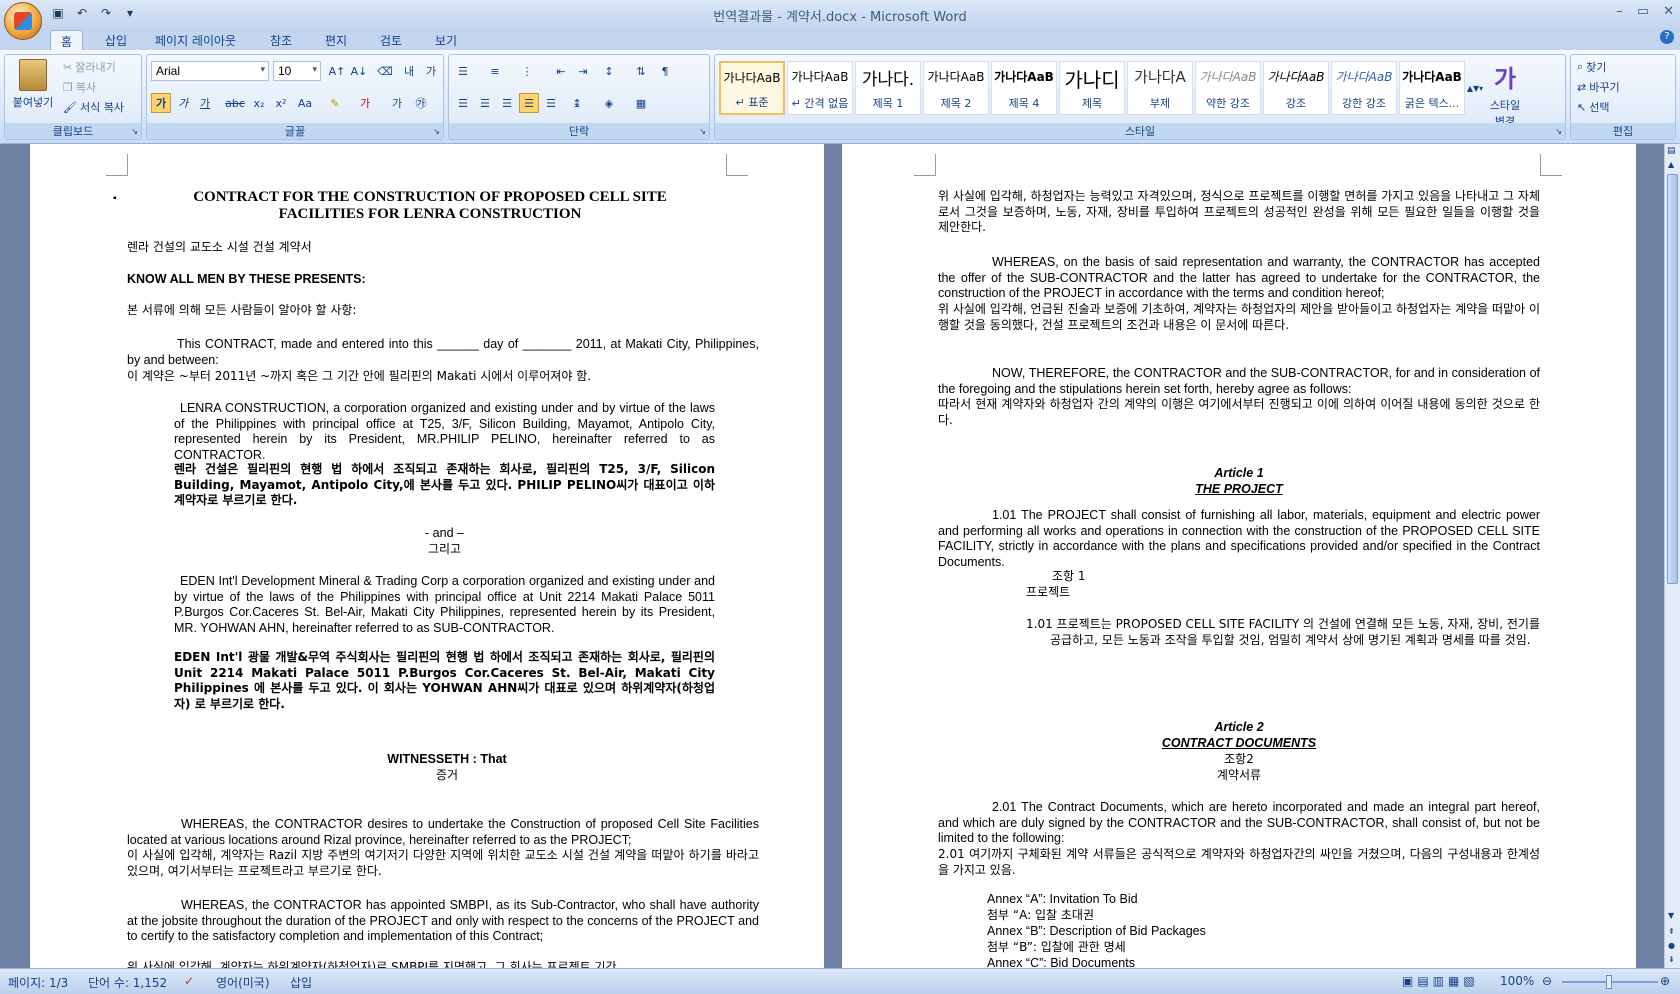 This screenshot has width=1680, height=994. What do you see at coordinates (1671, 164) in the screenshot?
I see `scroll-up-icon: ▲` at bounding box center [1671, 164].